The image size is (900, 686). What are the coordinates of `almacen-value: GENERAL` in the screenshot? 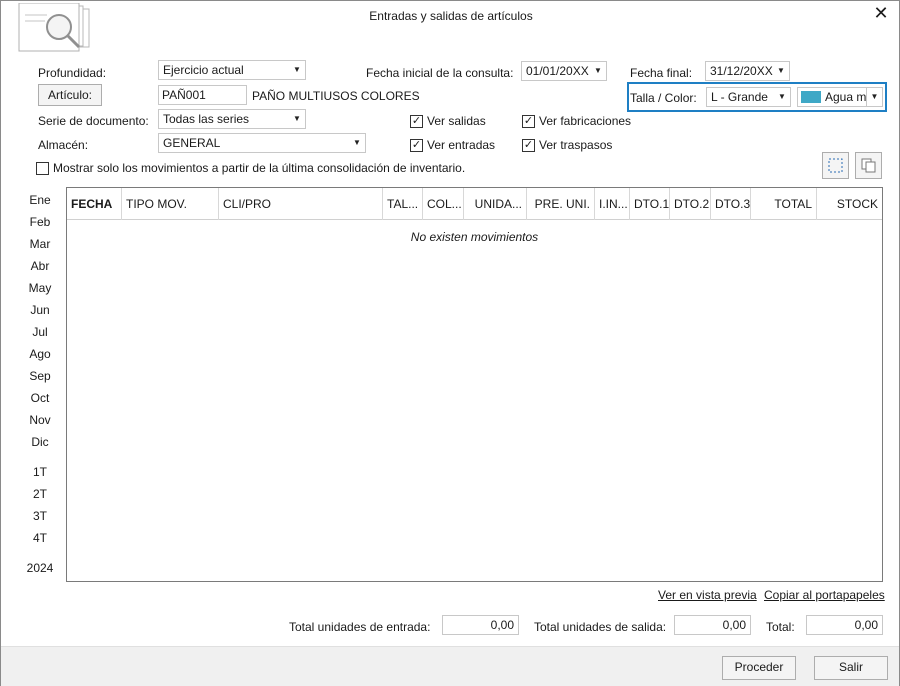 It's located at (192, 143).